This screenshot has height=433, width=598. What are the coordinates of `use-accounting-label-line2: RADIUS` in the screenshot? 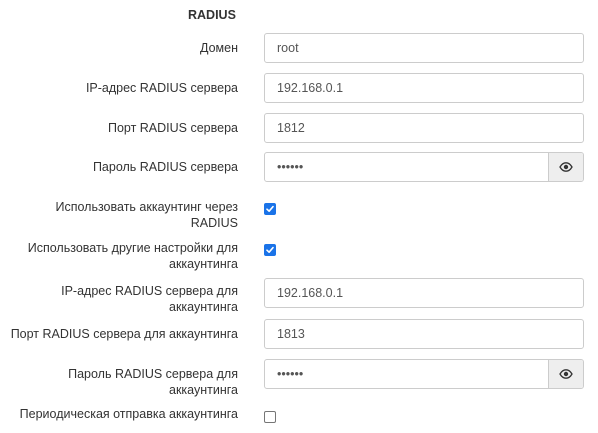 It's located at (214, 223).